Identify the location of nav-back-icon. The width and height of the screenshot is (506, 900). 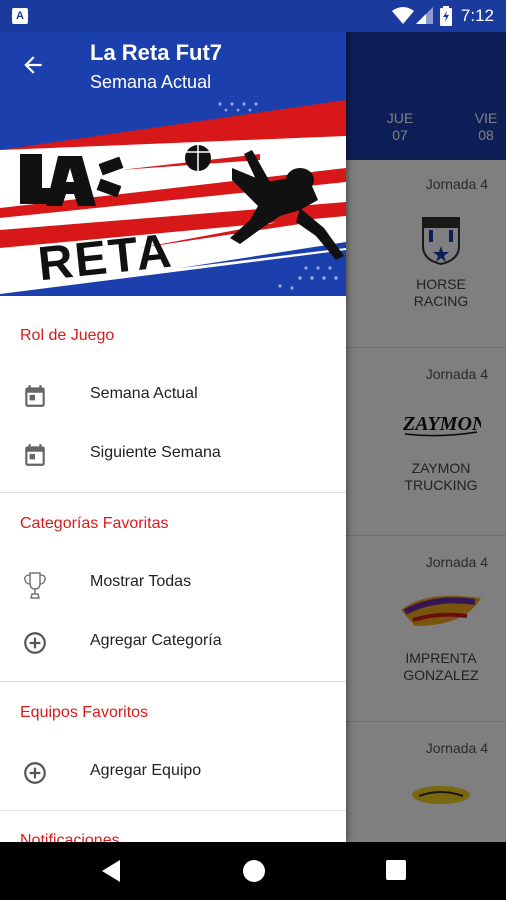
(112, 871).